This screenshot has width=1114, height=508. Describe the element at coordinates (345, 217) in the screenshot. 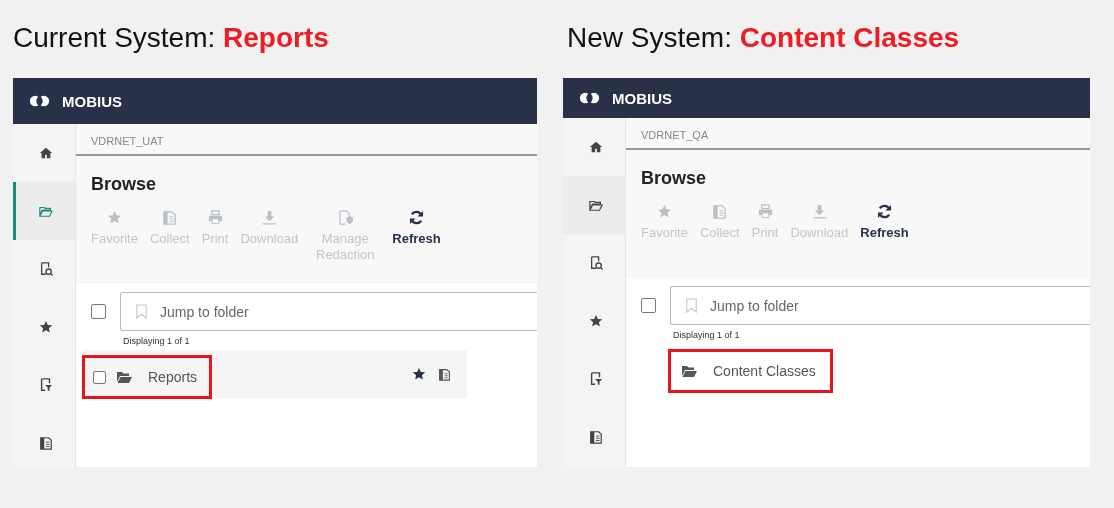

I see `document-shield-icon` at that location.